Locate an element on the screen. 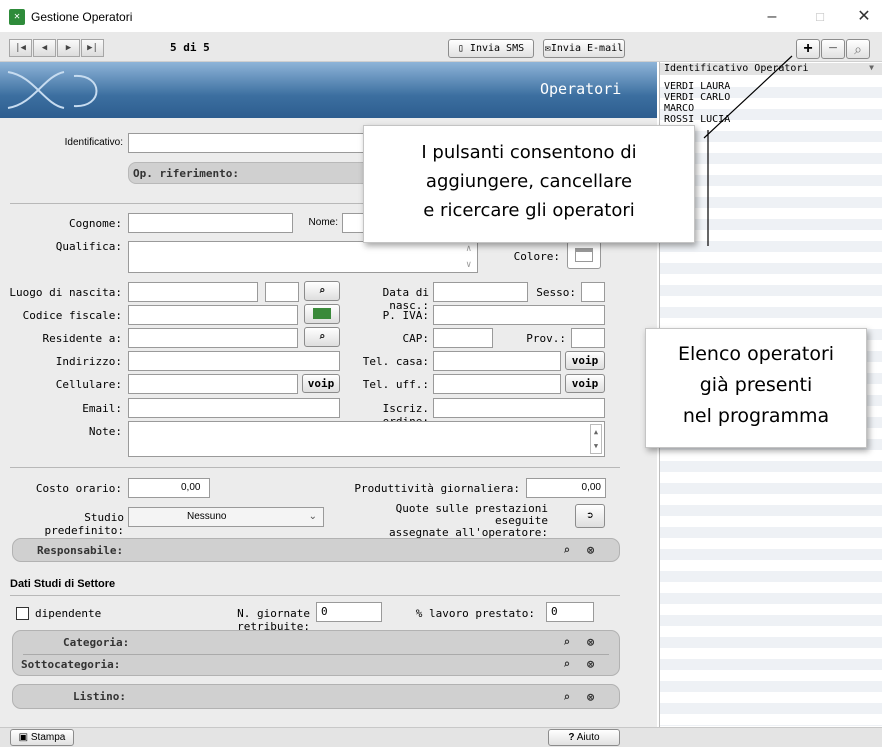 The height and width of the screenshot is (747, 882). tel-casa-input is located at coordinates (497, 361).